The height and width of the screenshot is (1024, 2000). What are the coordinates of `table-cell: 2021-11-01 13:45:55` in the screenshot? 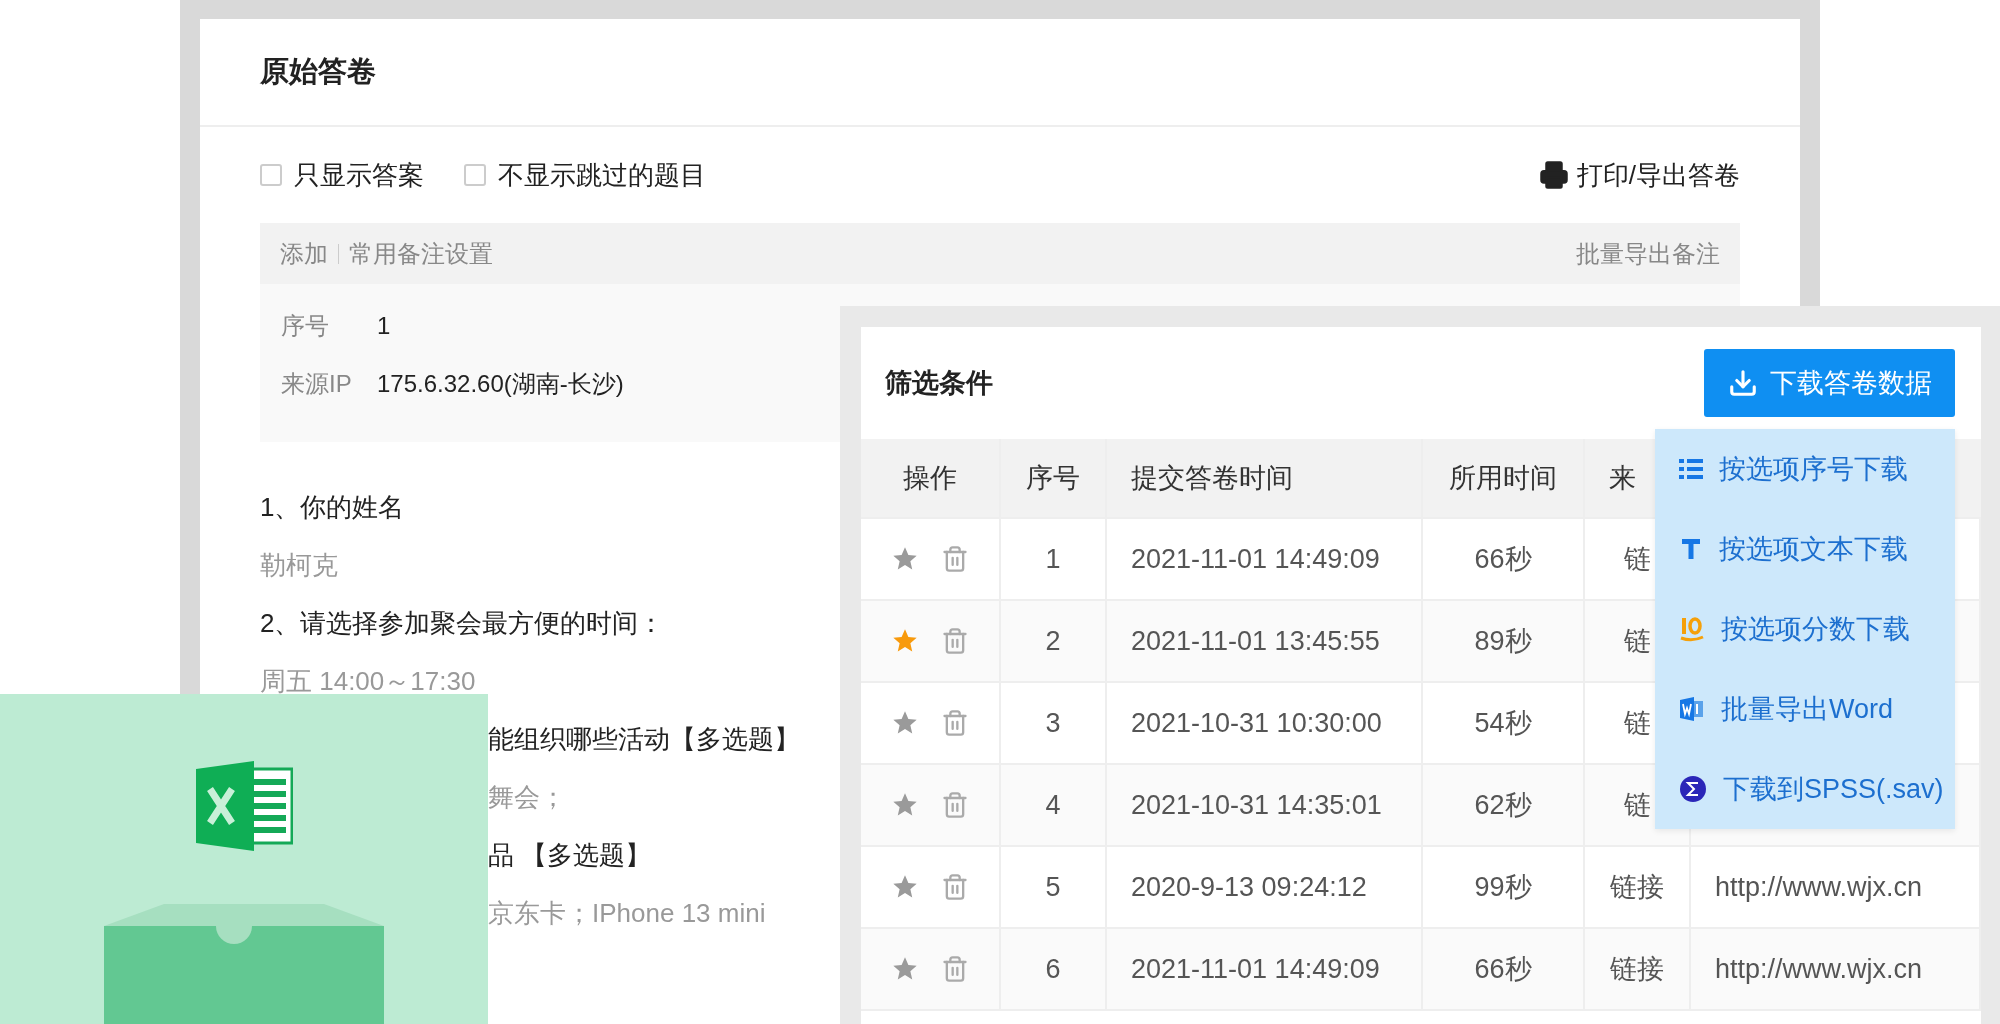 It's located at (1265, 642).